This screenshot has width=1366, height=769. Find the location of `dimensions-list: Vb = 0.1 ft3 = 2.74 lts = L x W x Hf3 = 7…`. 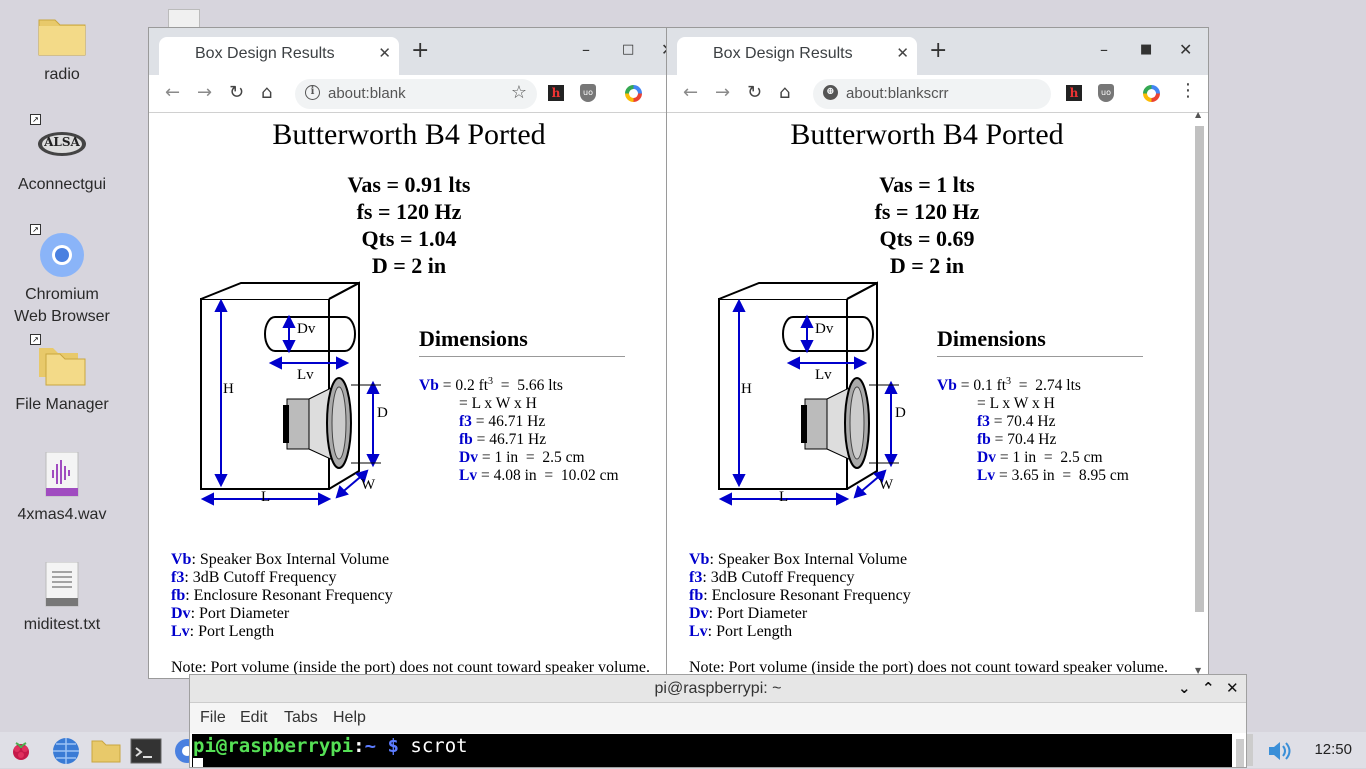

dimensions-list: Vb = 0.1 ft3 = 2.74 lts = L x W x Hf3 = 7… is located at coordinates (1033, 429).